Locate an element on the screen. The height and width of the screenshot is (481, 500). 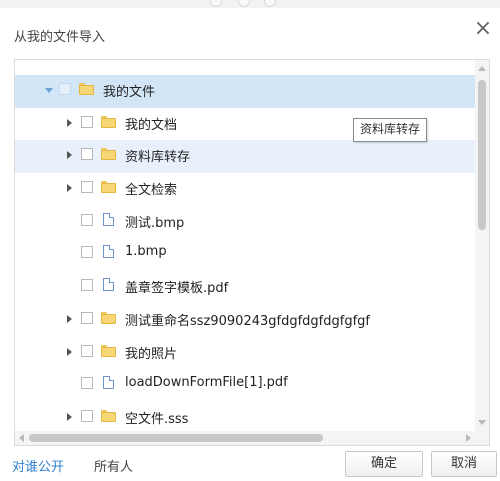
share-visibility-value: 所有人 is located at coordinates (114, 467).